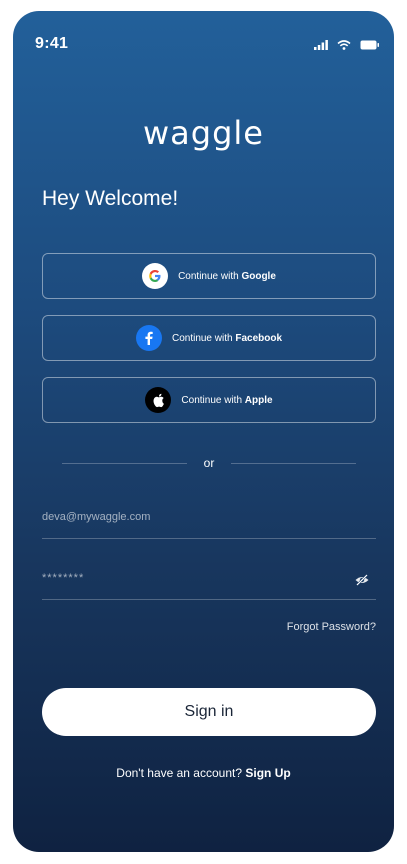 The height and width of the screenshot is (864, 407). I want to click on email-field: deva@mywaggle.com, so click(209, 519).